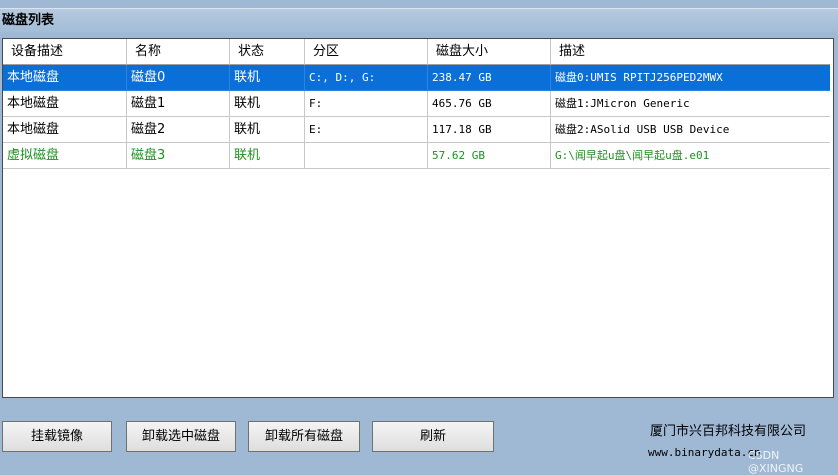 Image resolution: width=838 pixels, height=475 pixels. What do you see at coordinates (690, 52) in the screenshot?
I see `column-header-description: 描述` at bounding box center [690, 52].